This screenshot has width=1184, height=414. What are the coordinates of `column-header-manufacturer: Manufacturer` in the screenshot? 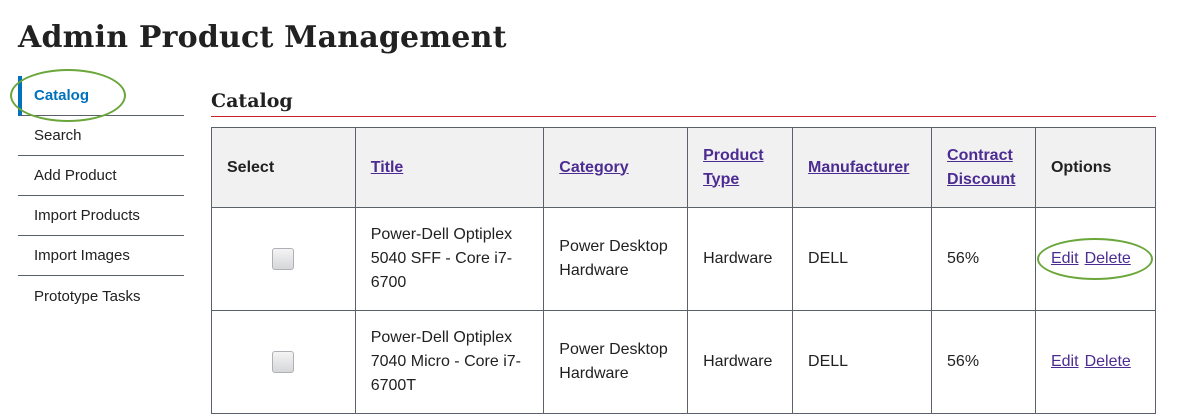 It's located at (862, 167).